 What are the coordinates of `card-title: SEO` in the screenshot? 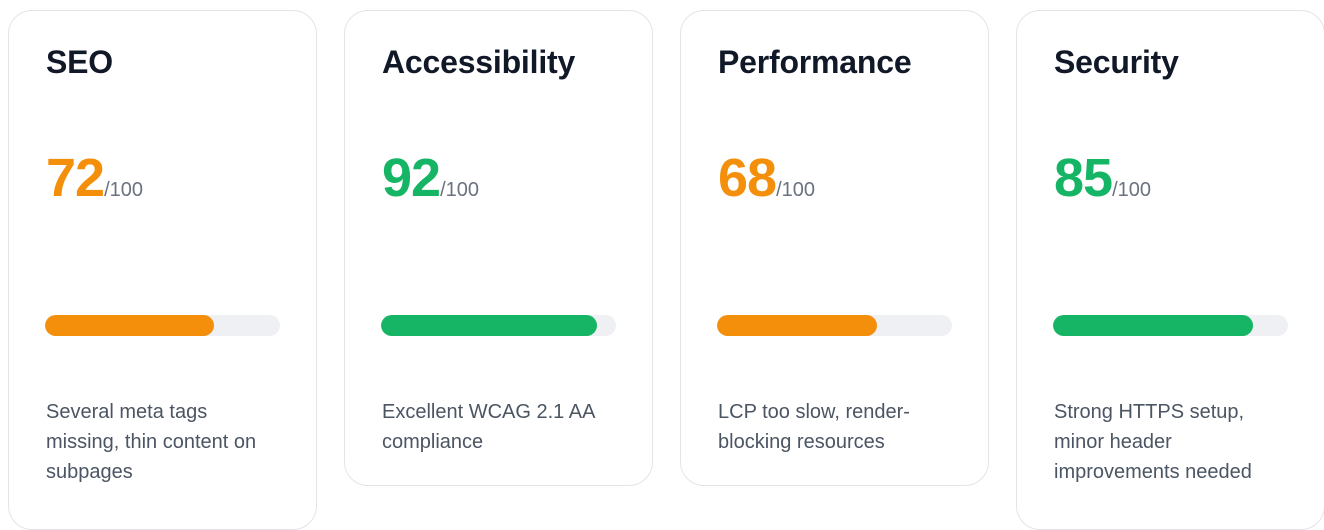 It's located at (79, 62).